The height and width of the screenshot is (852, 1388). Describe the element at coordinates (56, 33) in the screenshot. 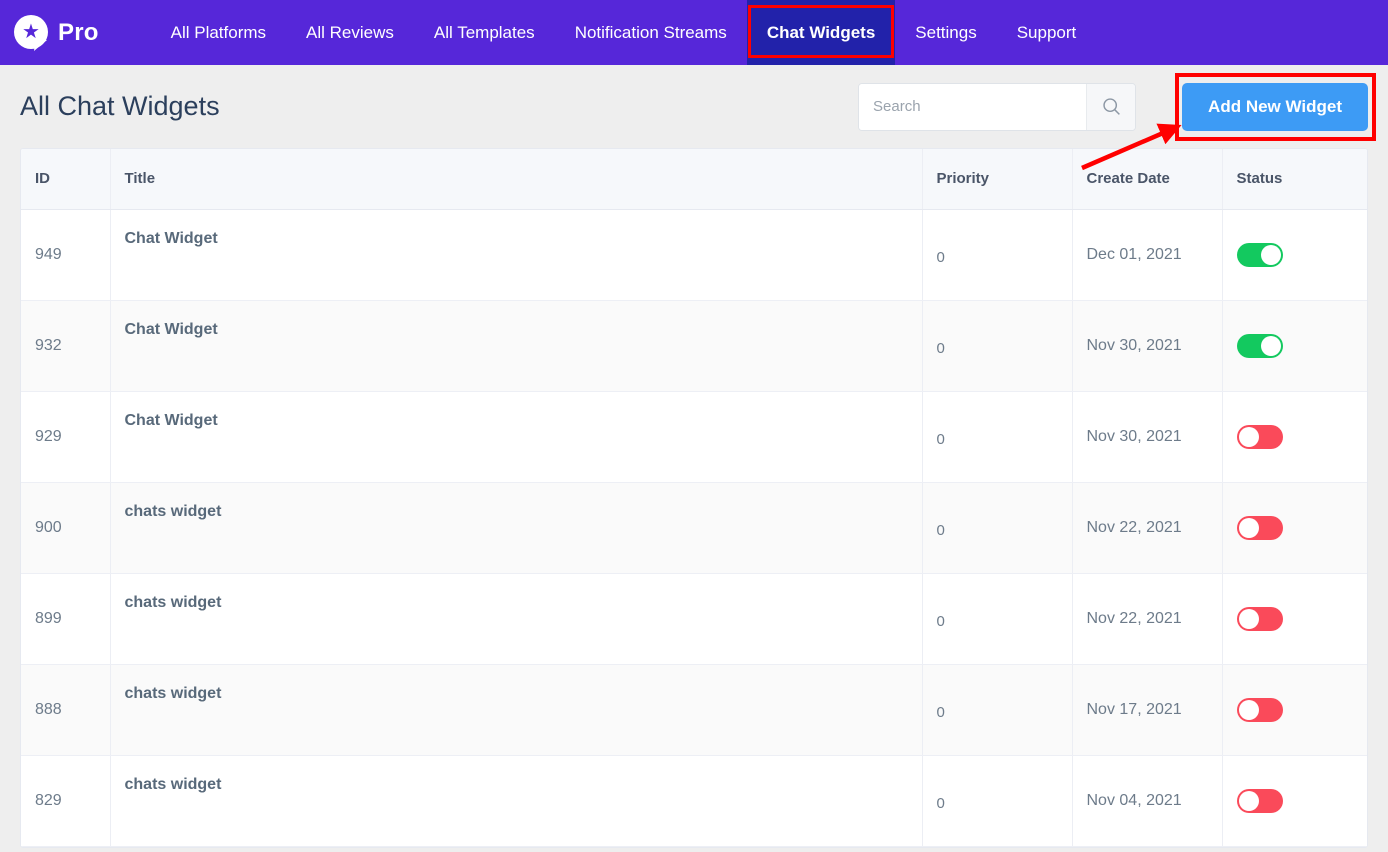

I see `brand-logo-area: ★ Pro` at that location.